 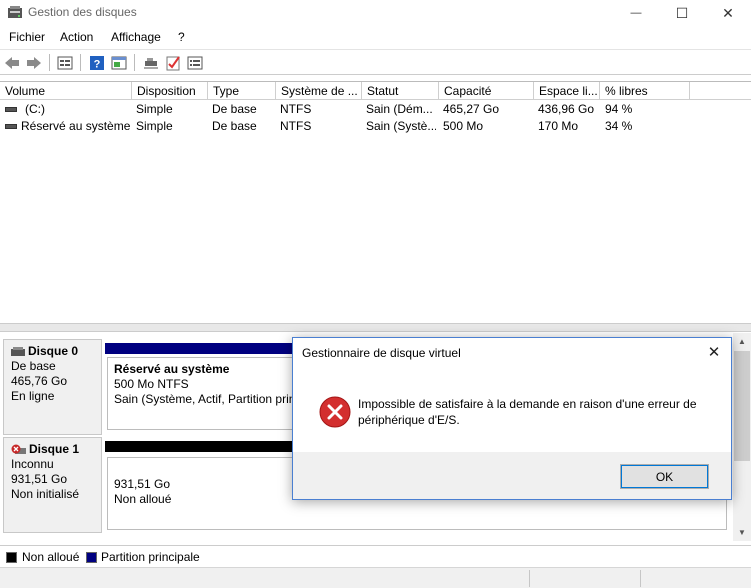 What do you see at coordinates (91, 557) in the screenshot?
I see `legend-swatch-primary` at bounding box center [91, 557].